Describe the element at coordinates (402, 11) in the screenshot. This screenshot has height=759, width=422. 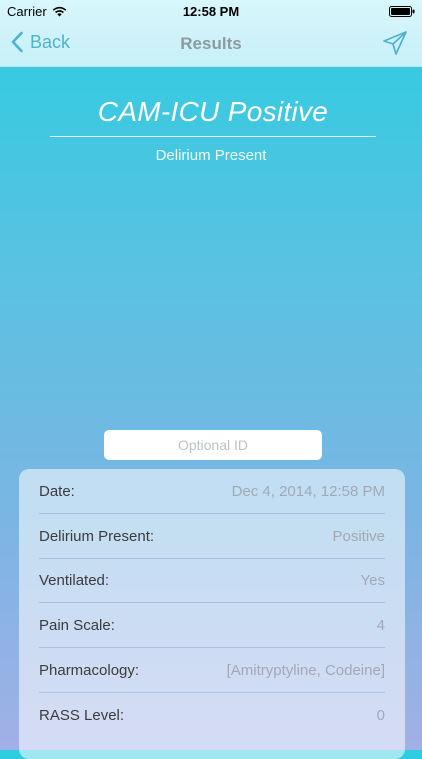
I see `battery-icon` at that location.